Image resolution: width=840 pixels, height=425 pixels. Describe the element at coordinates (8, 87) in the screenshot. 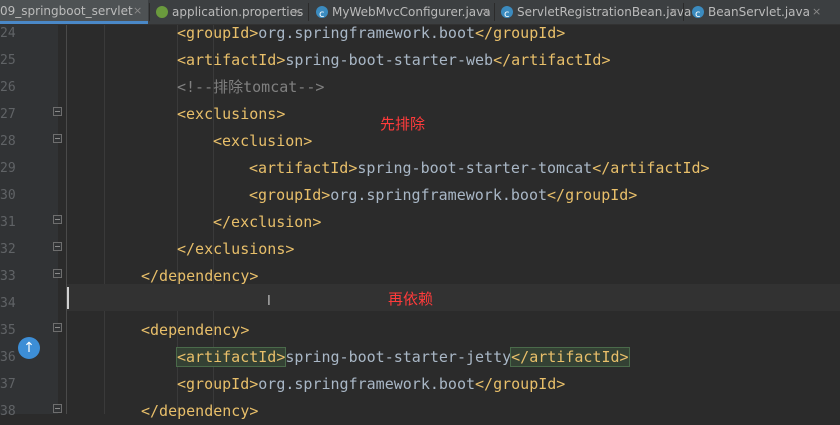

I see `line-number: 26` at that location.